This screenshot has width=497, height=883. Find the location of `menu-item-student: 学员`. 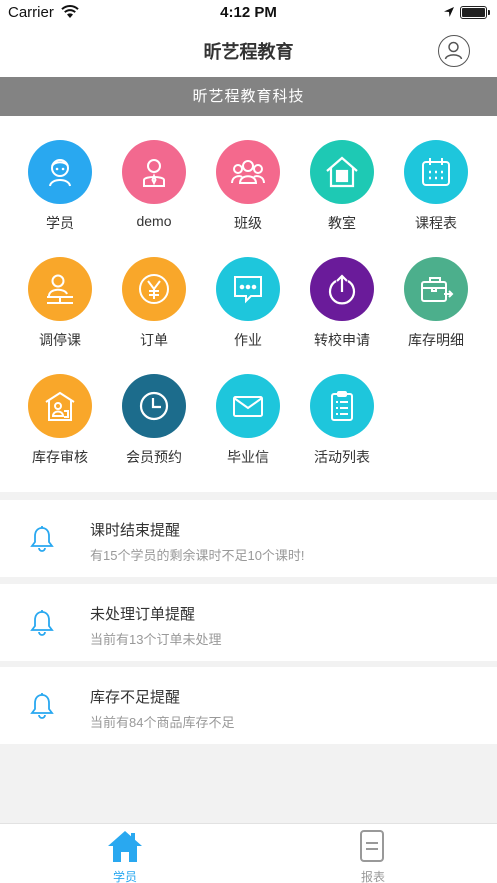

menu-item-student: 学员 is located at coordinates (60, 195).